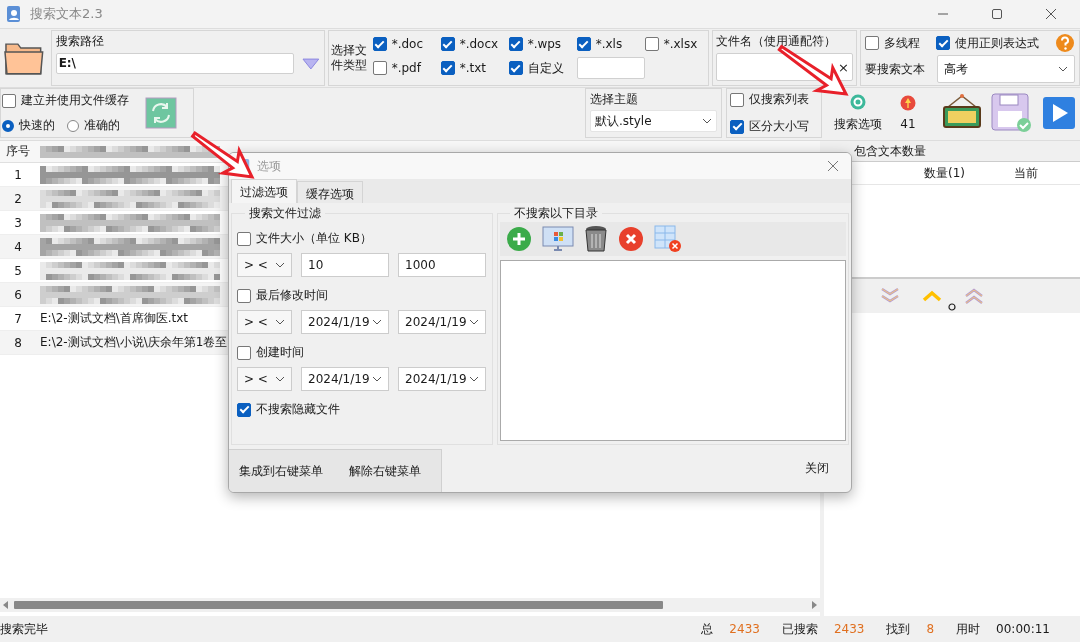  Describe the element at coordinates (134, 342) in the screenshot. I see `file-path: E:\2-测试文档\小说\庆余年第1卷至` at that location.